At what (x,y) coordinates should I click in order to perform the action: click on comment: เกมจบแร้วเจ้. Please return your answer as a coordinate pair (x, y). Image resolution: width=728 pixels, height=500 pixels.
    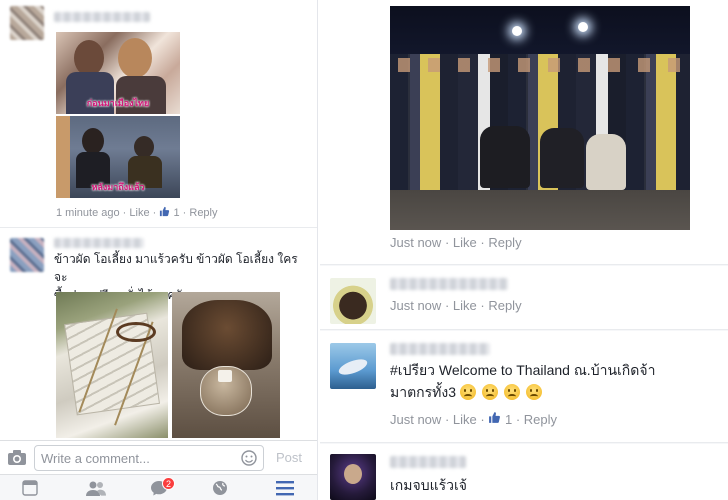
    Looking at the image, I should click on (524, 472).